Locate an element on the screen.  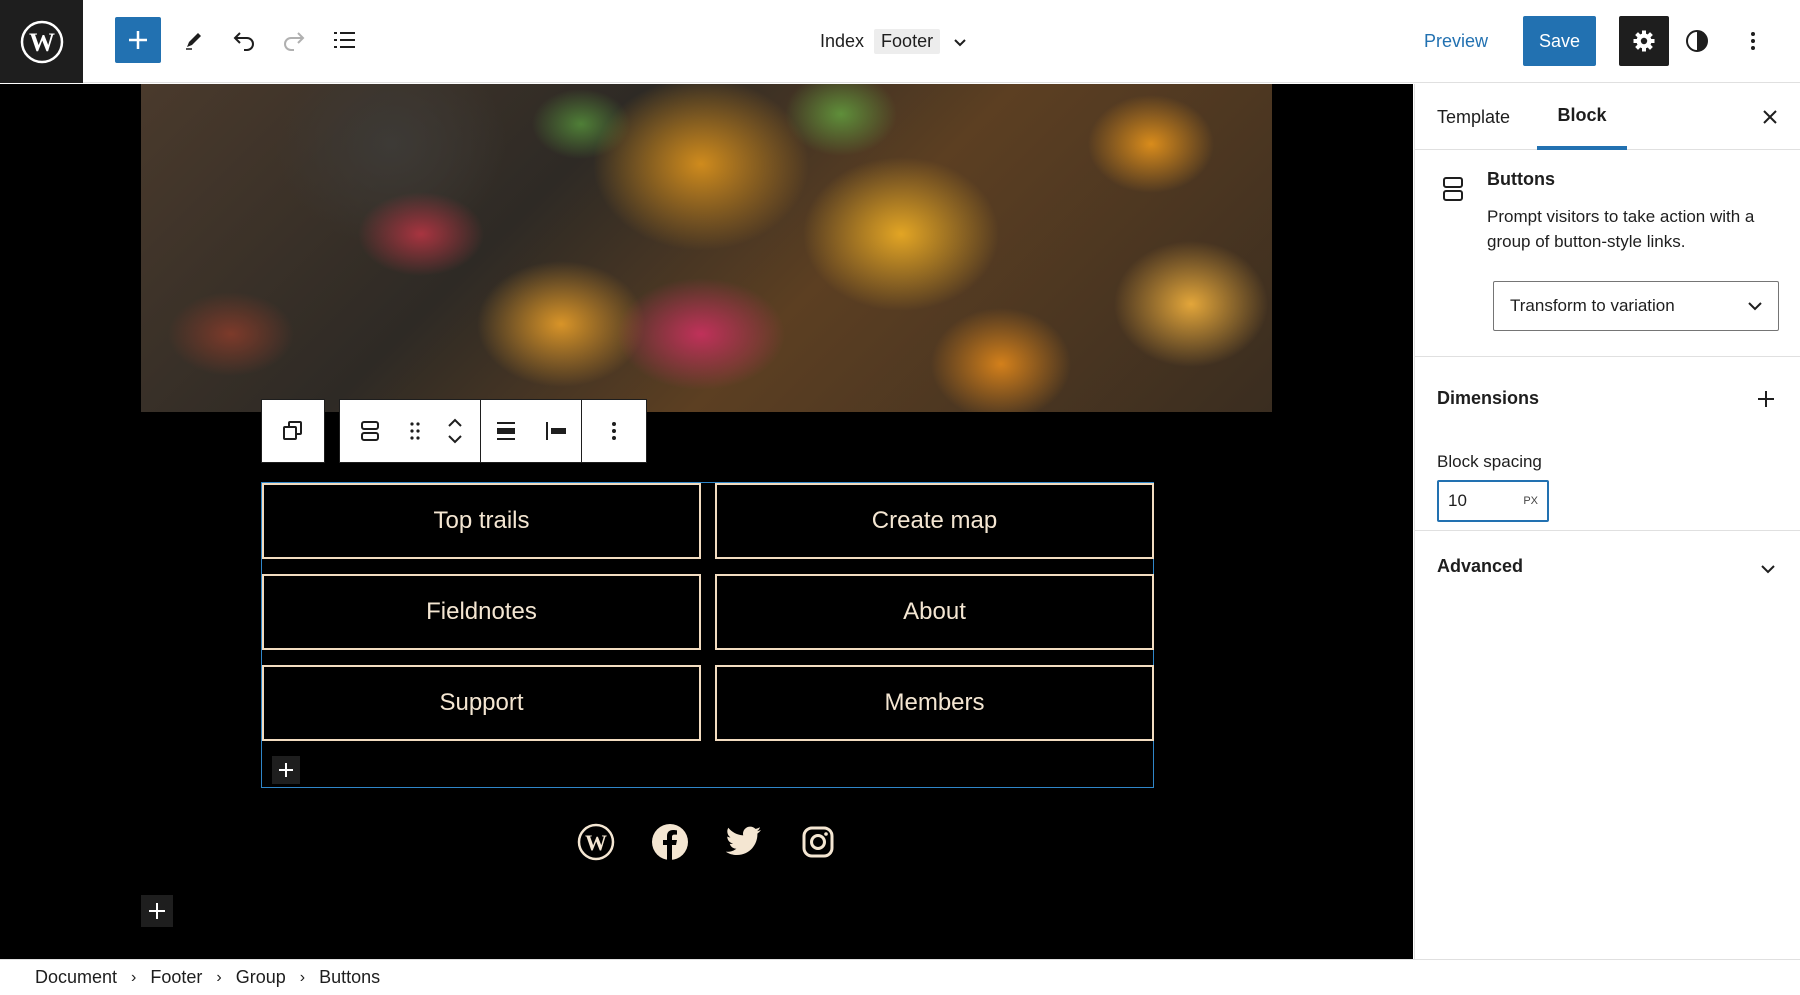
breadcrumb-item-footer: Footer is located at coordinates (176, 977).